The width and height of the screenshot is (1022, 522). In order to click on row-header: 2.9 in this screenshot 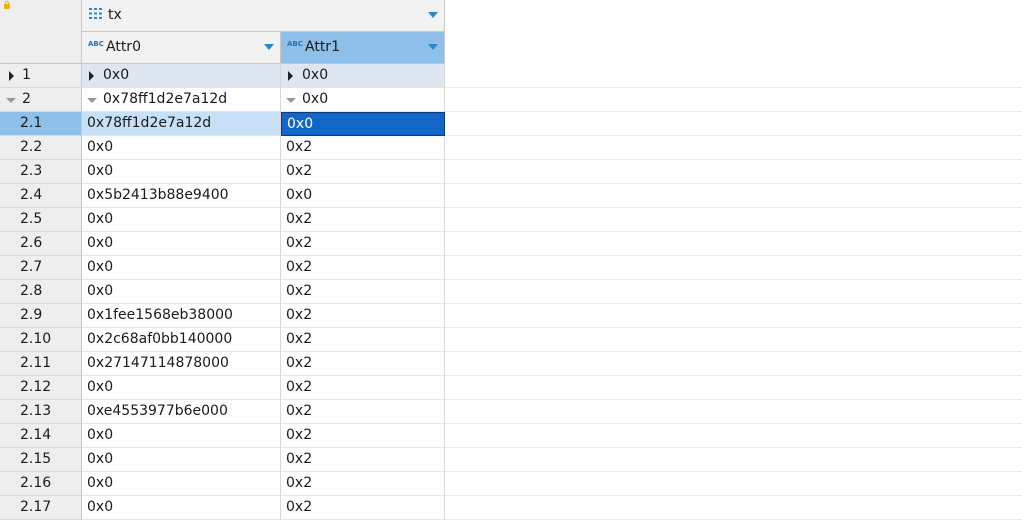, I will do `click(41, 316)`.